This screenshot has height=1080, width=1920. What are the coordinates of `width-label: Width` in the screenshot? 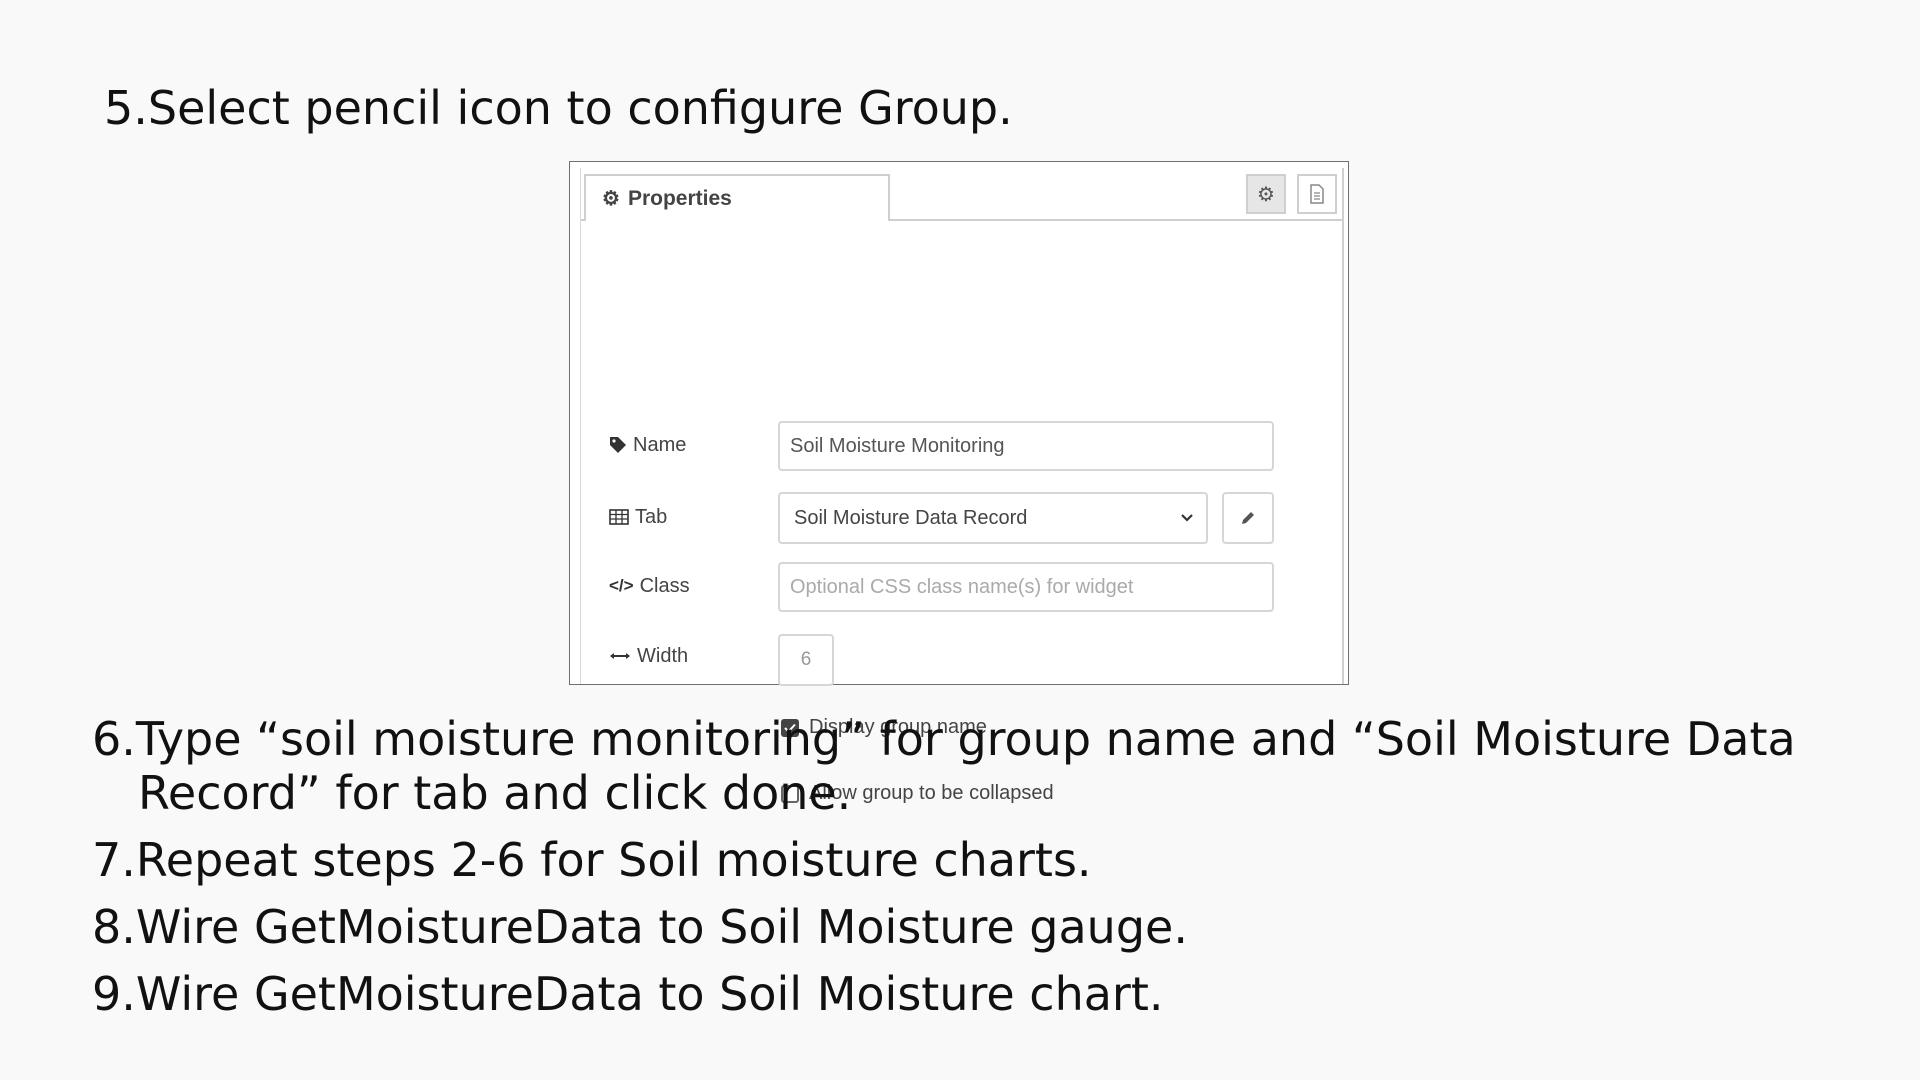 It's located at (663, 655).